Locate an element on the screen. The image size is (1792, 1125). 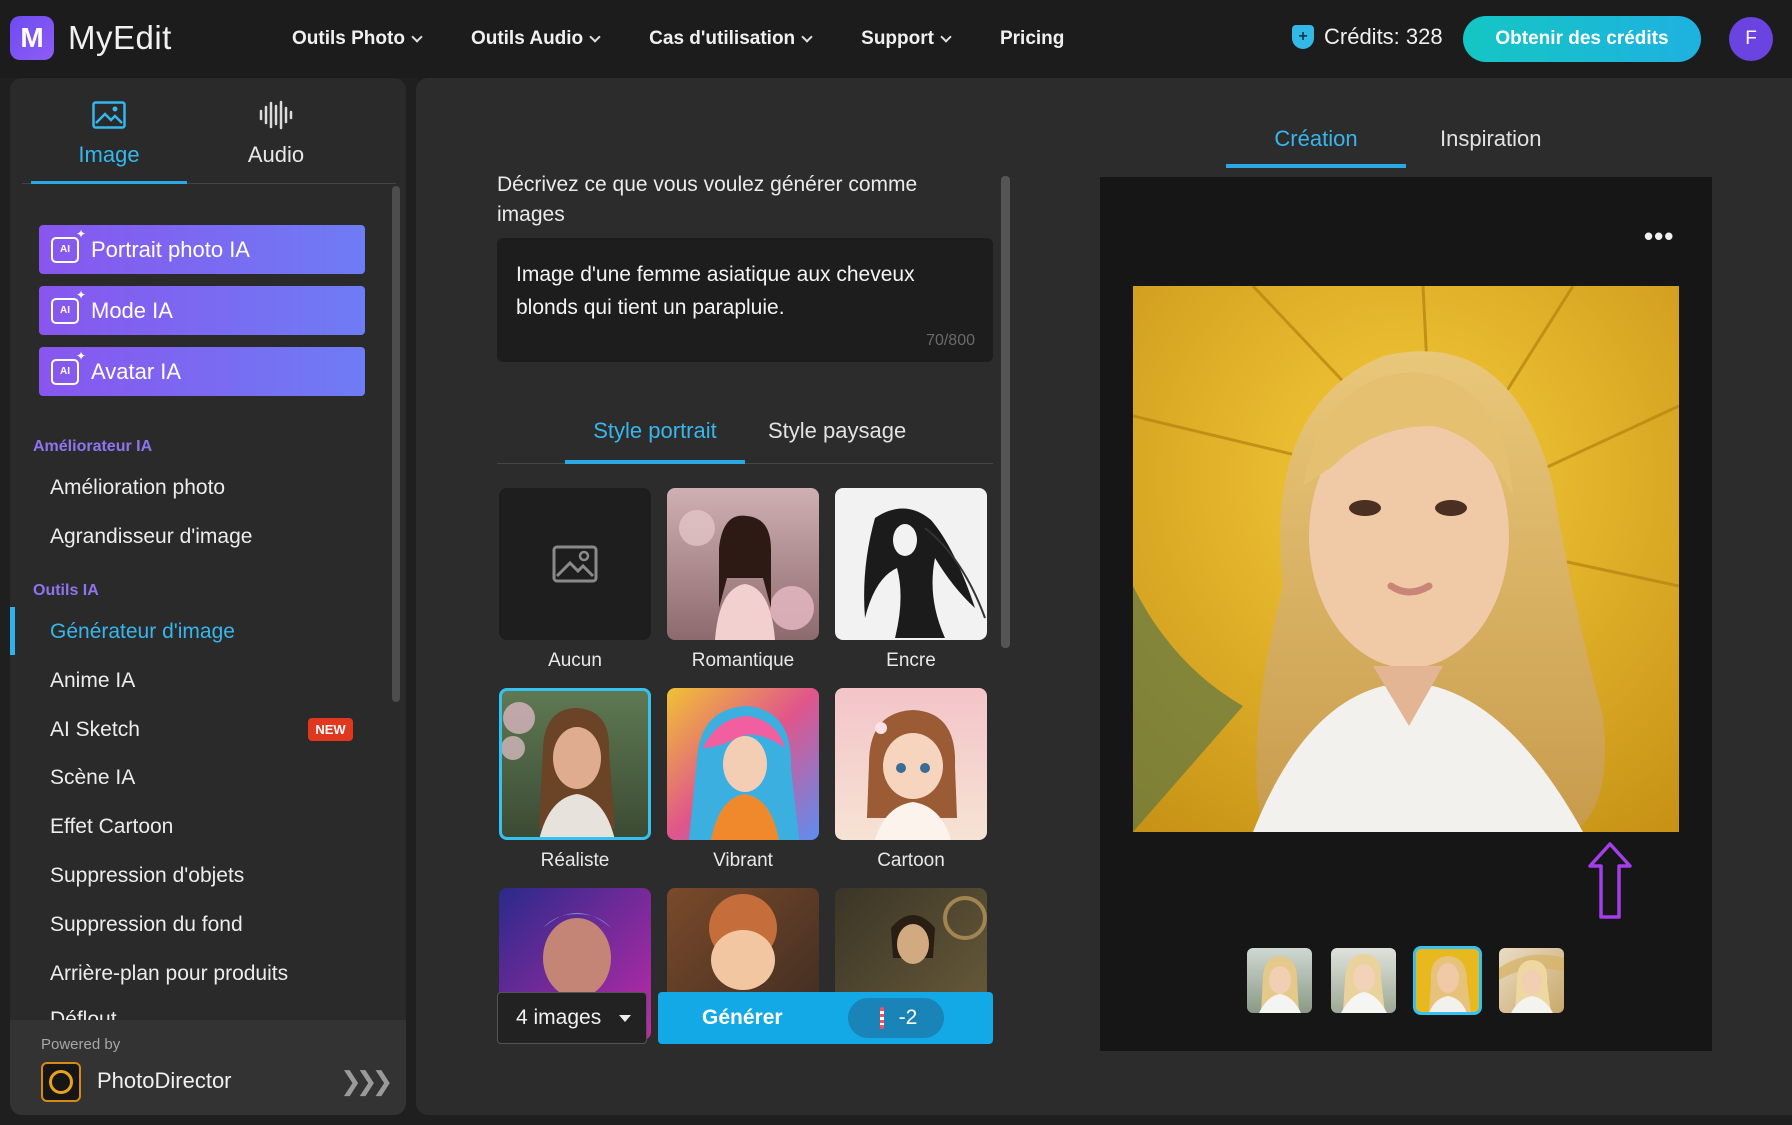
style-label: Cartoon is located at coordinates (911, 860).